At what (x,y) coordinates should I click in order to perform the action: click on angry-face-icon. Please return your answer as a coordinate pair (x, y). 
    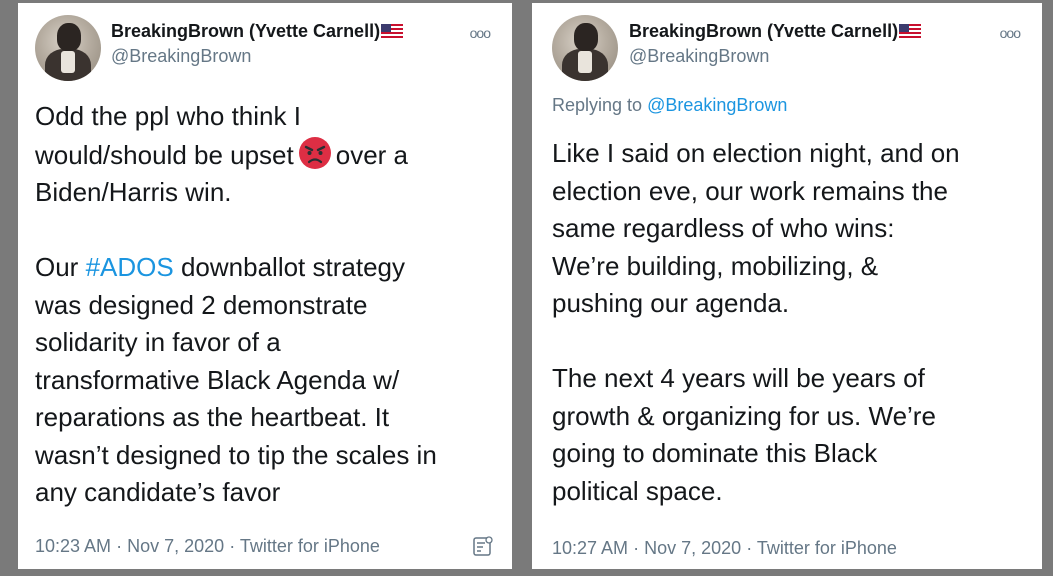
    Looking at the image, I should click on (314, 152).